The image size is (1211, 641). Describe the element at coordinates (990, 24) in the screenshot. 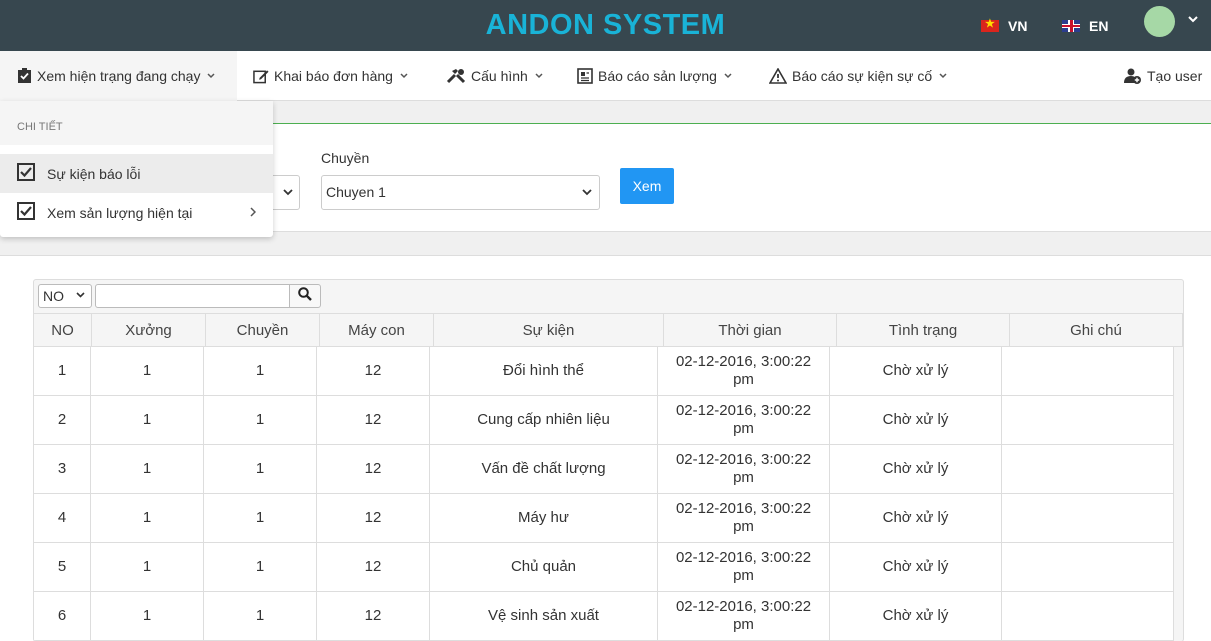

I see `vietnam-flag-icon` at that location.